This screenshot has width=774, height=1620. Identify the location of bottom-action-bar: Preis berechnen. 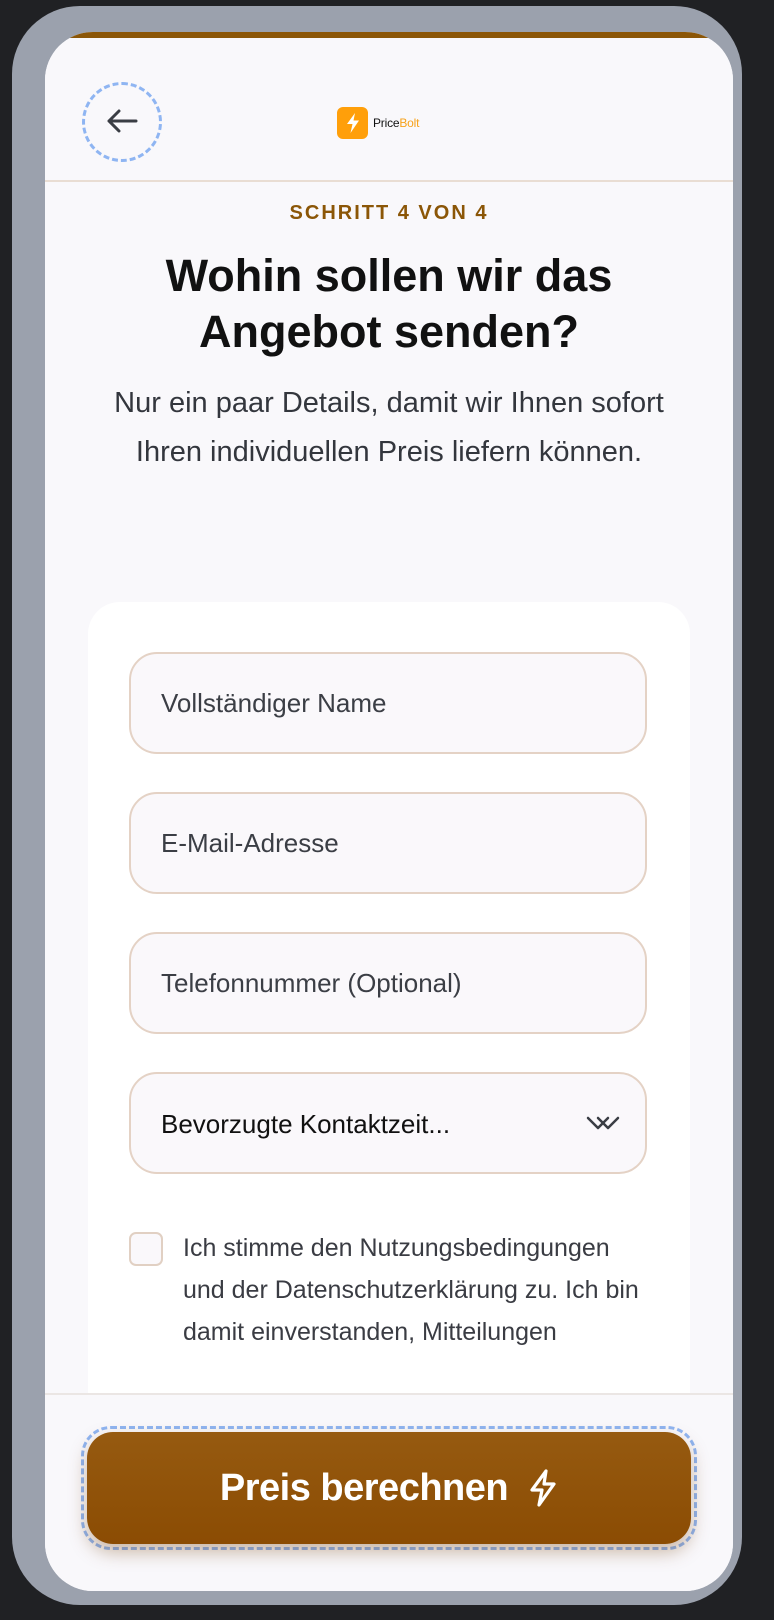
(389, 1492).